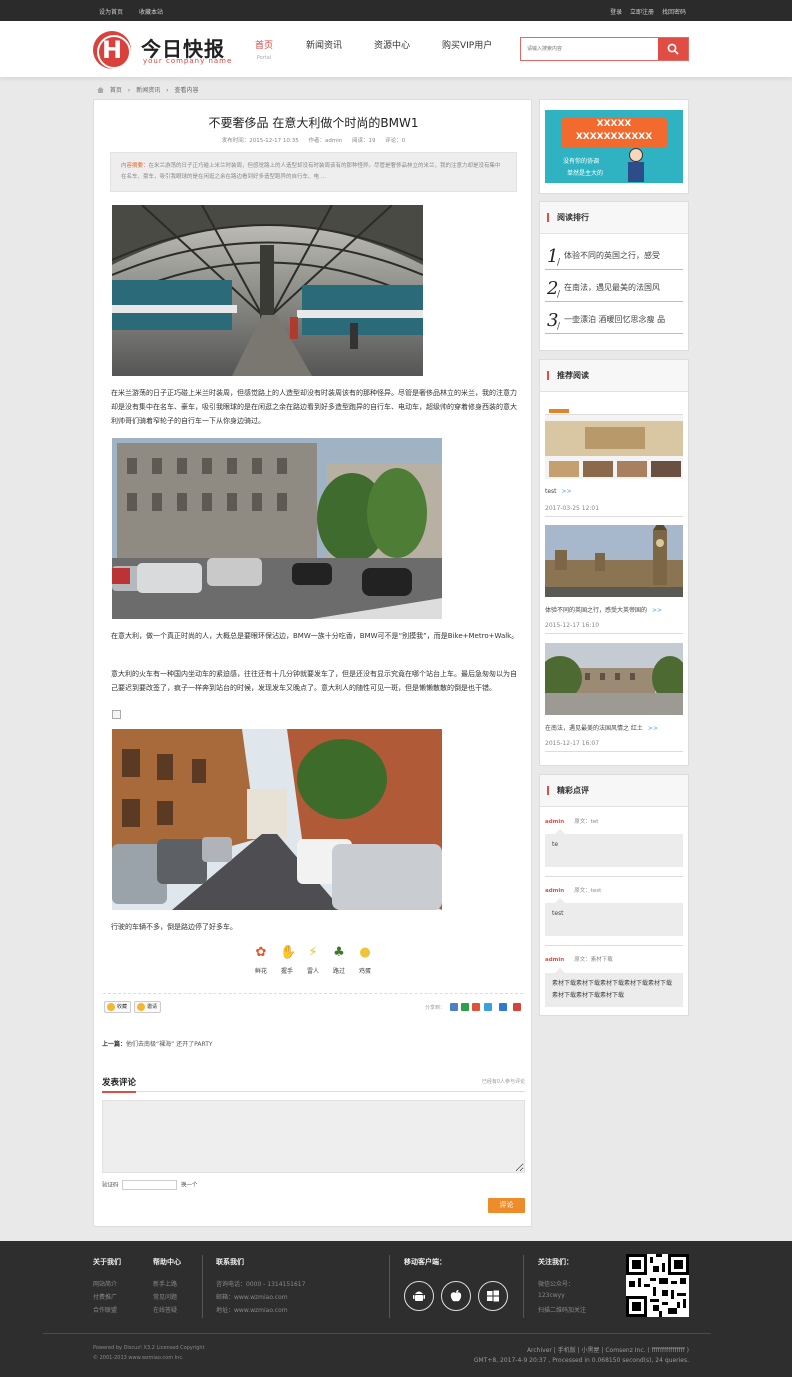 The image size is (792, 1377). What do you see at coordinates (260, 141) in the screenshot?
I see `publish-time: 发布时间：2015-12-17 10:35` at bounding box center [260, 141].